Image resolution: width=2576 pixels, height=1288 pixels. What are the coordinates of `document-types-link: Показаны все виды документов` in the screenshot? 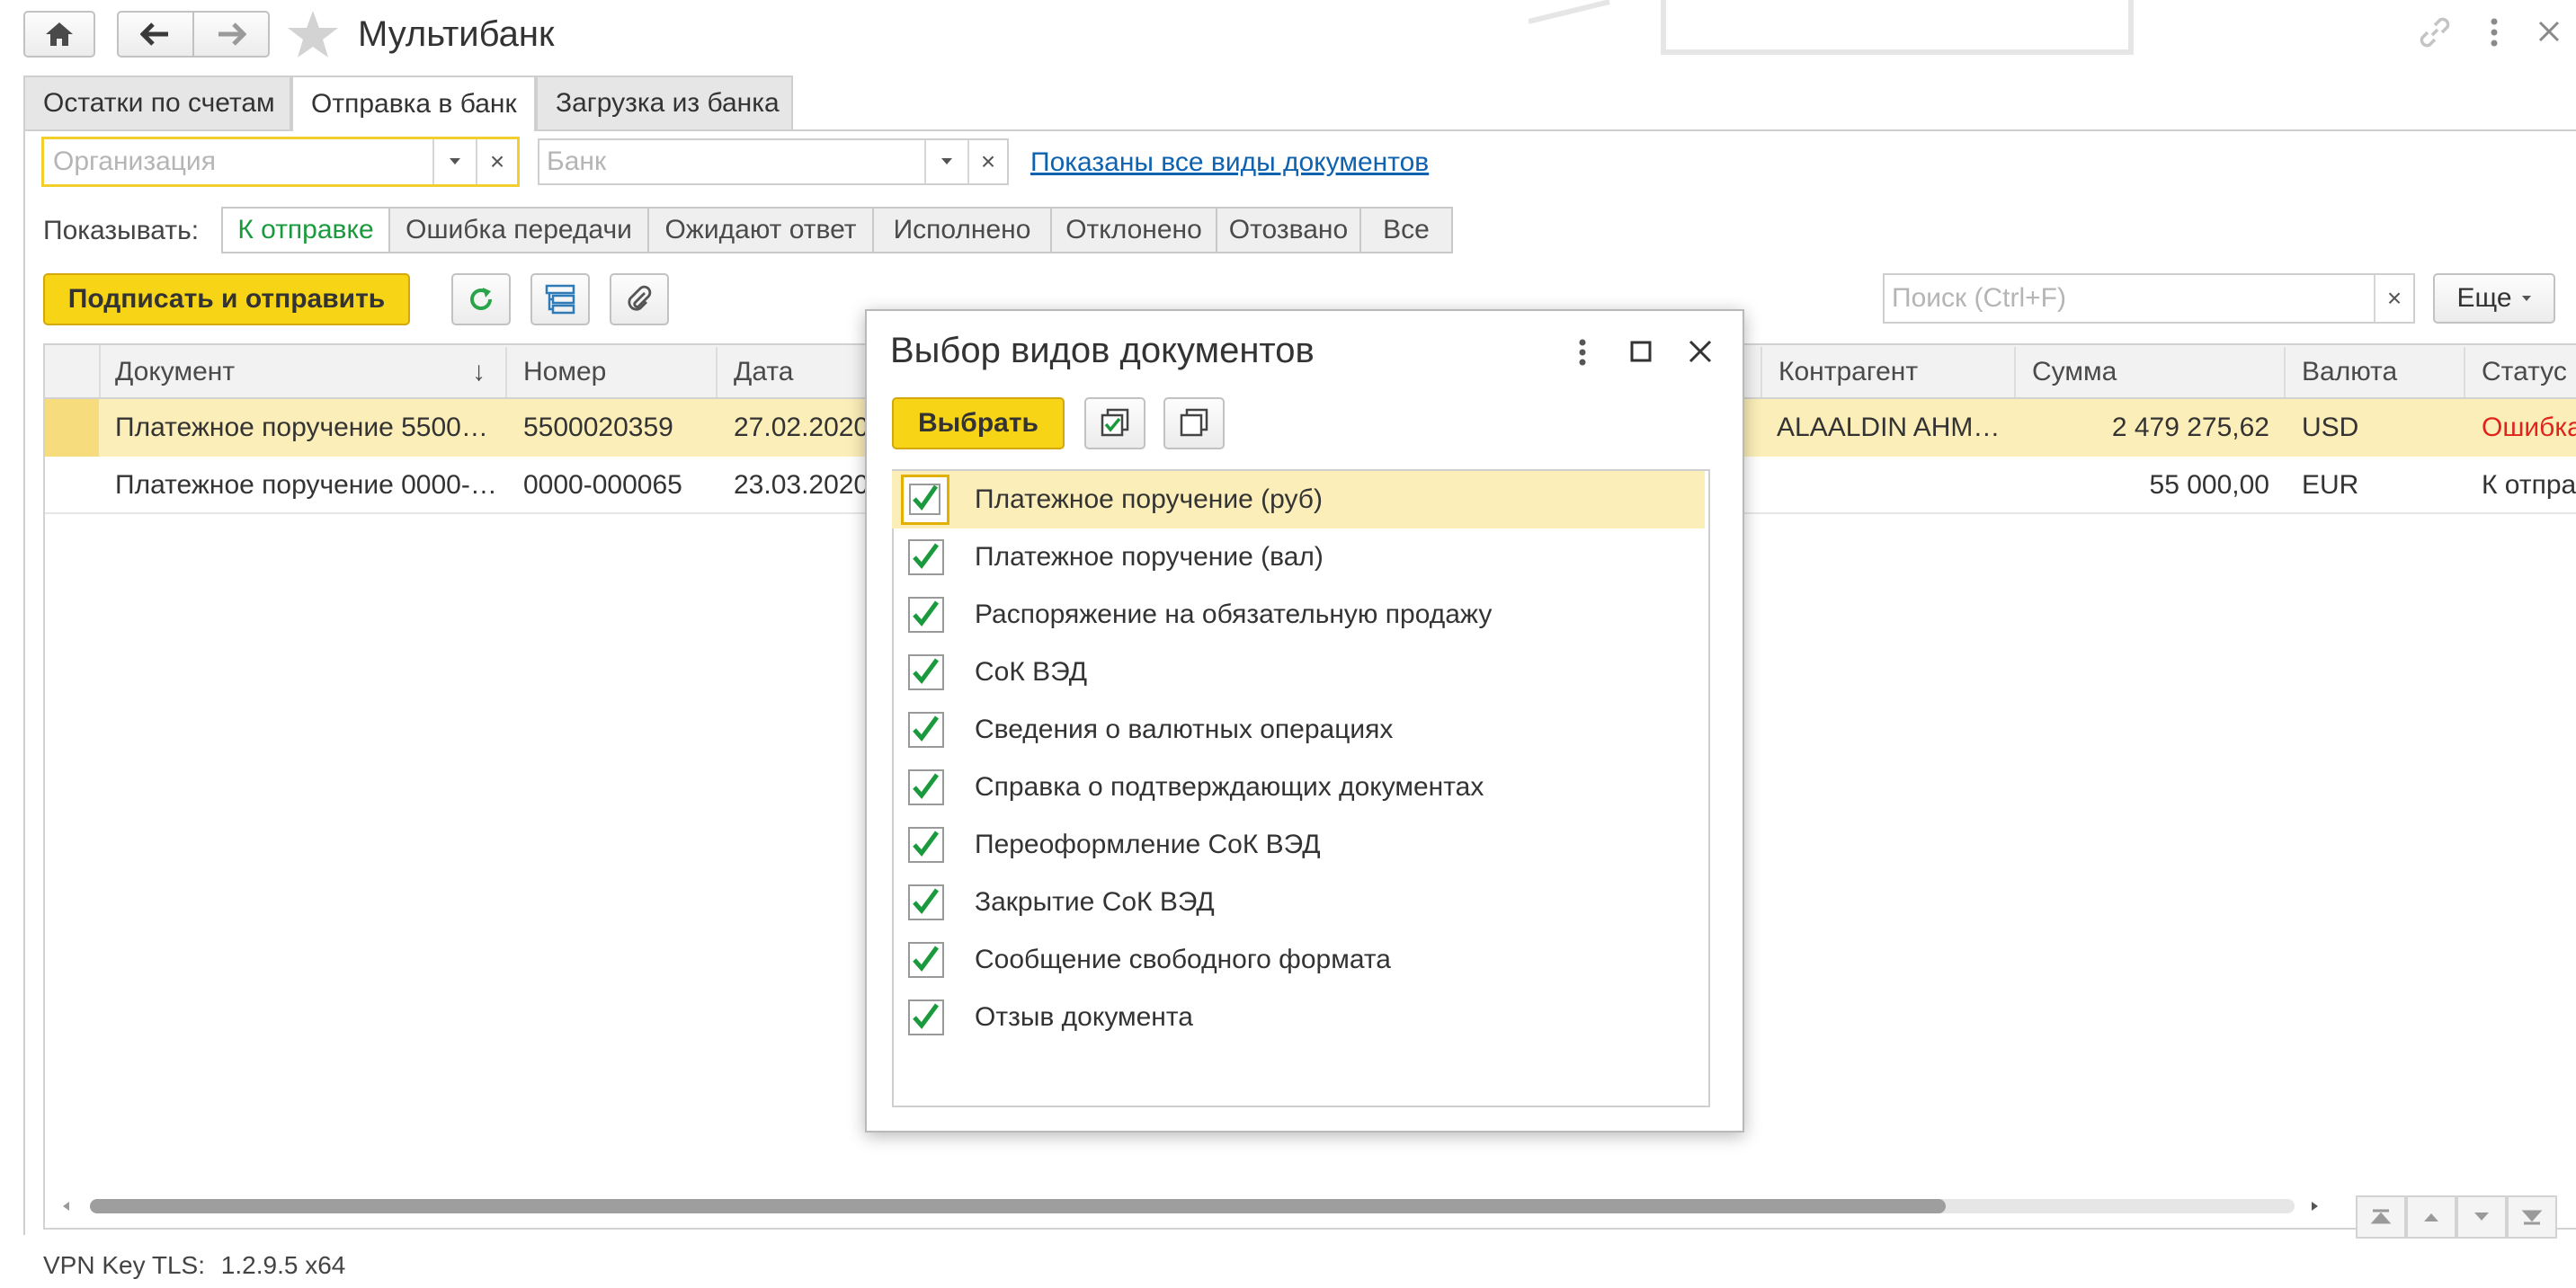 It's located at (1229, 162).